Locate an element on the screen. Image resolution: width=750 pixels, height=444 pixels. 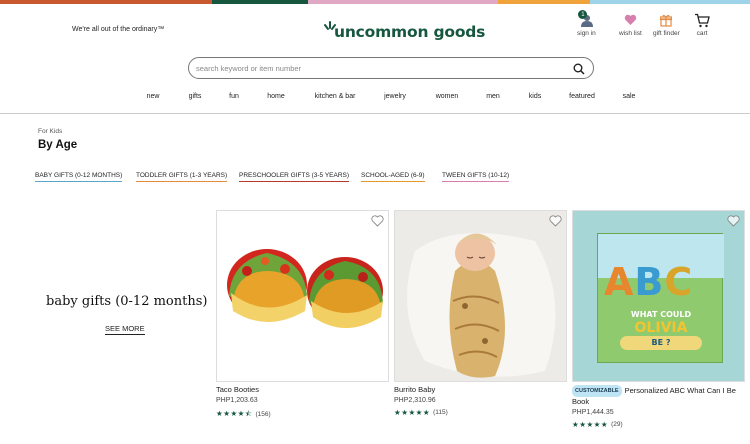
star-rating-icon: ★★★★⯪ is located at coordinates (234, 413).